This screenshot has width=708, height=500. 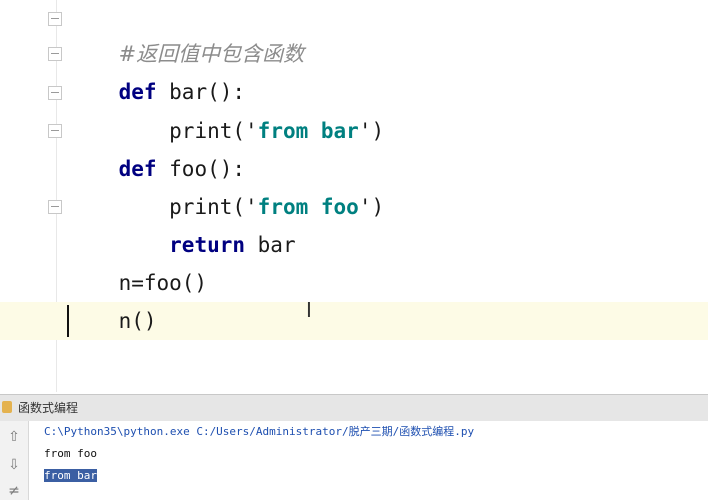 I want to click on run-panel-header: 函数式编程, so click(x=354, y=408).